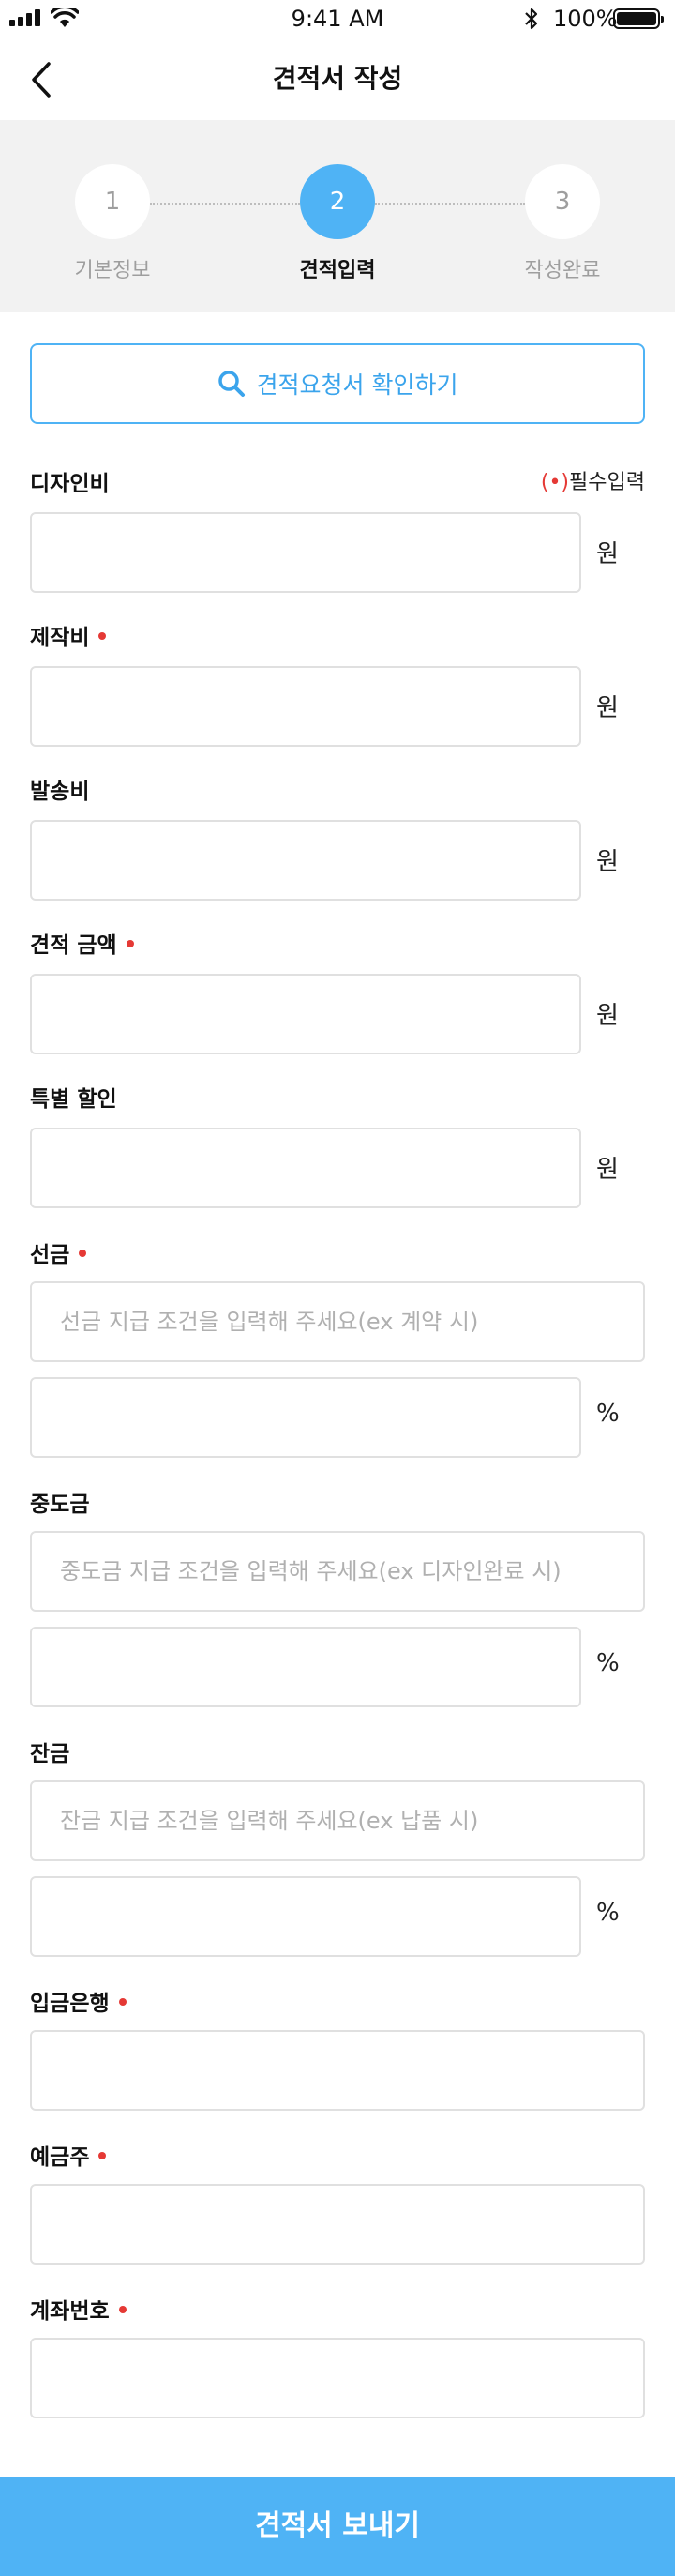 The height and width of the screenshot is (2576, 675). Describe the element at coordinates (337, 270) in the screenshot. I see `step-2-label: 견적입력` at that location.